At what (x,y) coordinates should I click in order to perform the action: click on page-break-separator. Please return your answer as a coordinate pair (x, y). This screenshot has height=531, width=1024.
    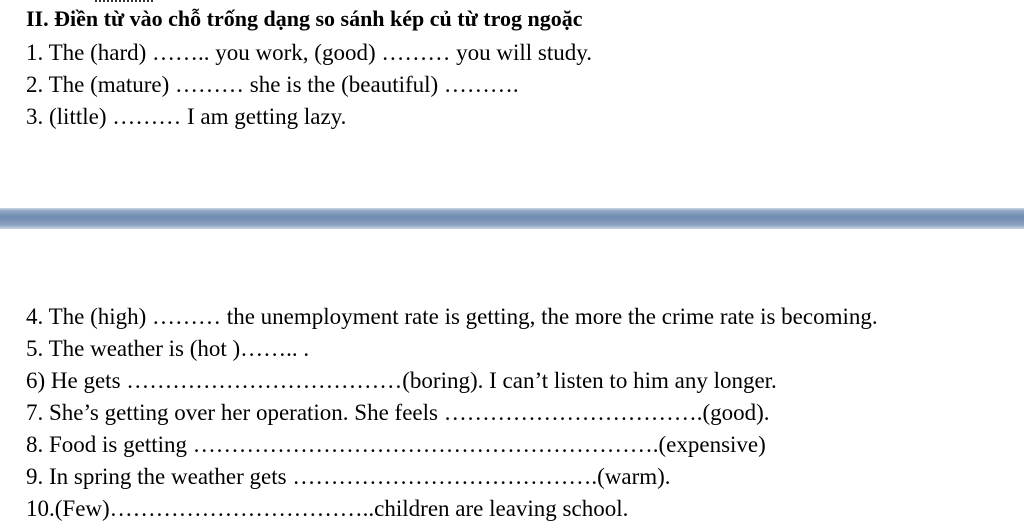
    Looking at the image, I should click on (512, 218).